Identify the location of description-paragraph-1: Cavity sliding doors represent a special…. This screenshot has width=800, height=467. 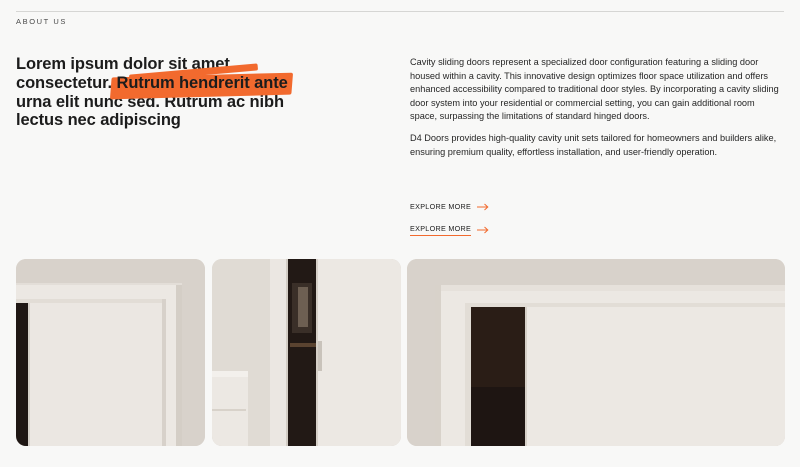
(594, 89).